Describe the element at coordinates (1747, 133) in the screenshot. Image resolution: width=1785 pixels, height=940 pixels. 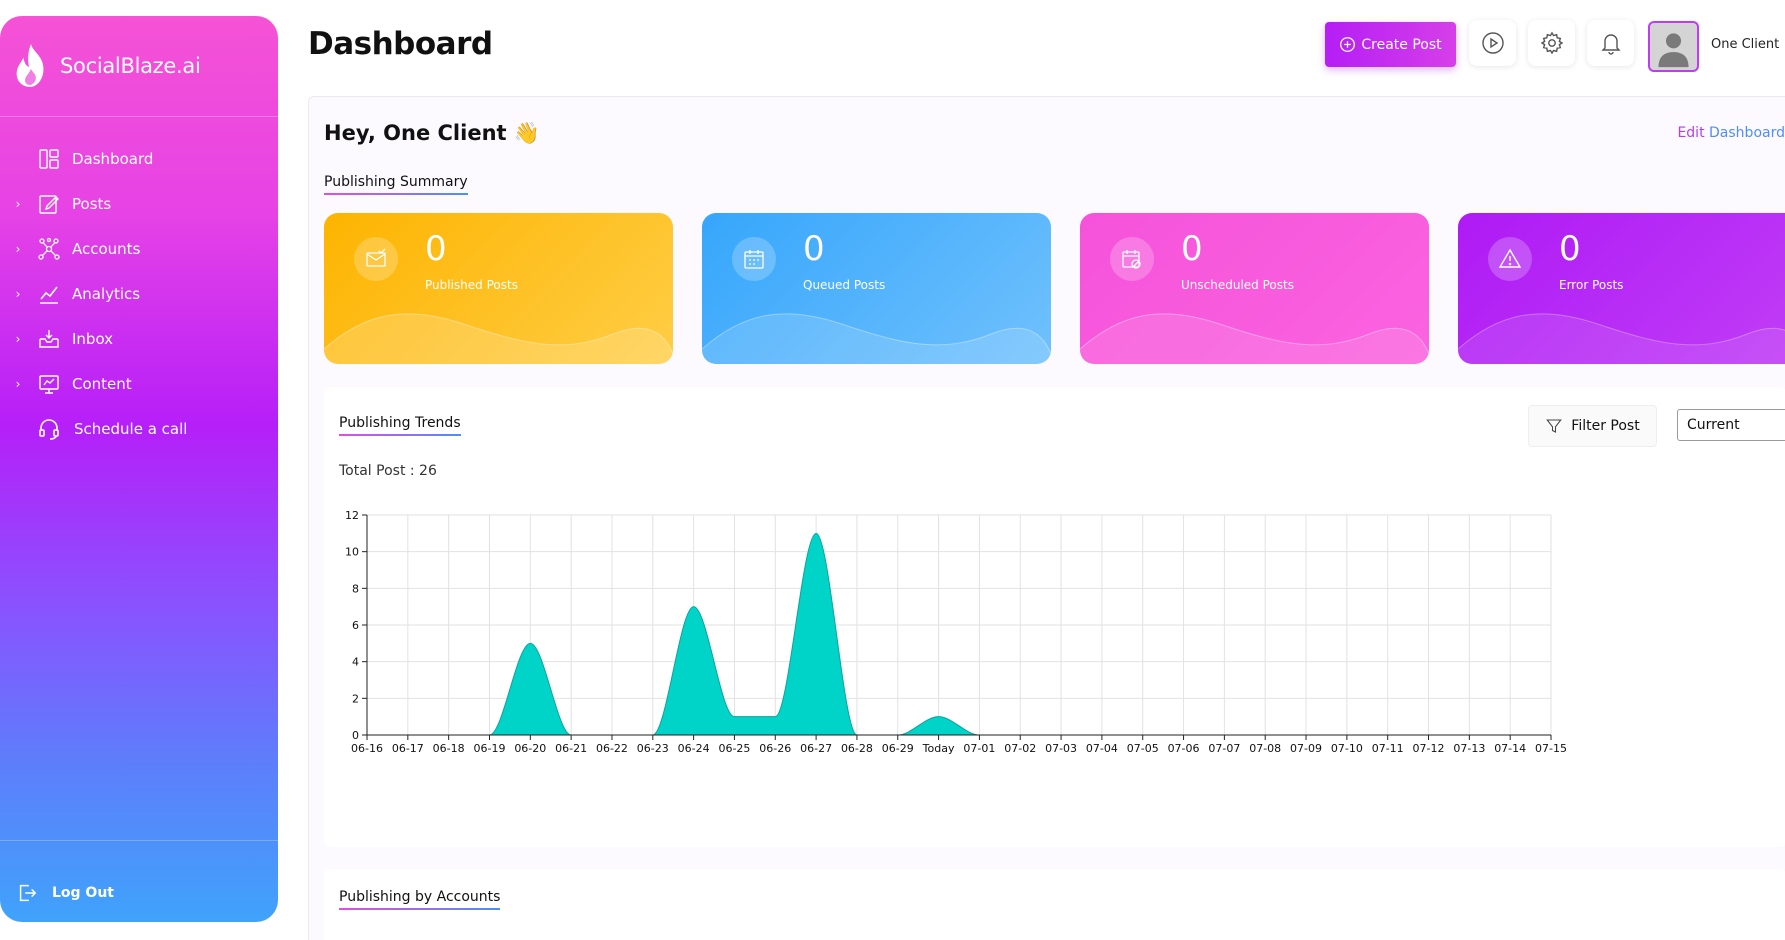
I see `edit-dashboard-text: Dashboard` at that location.